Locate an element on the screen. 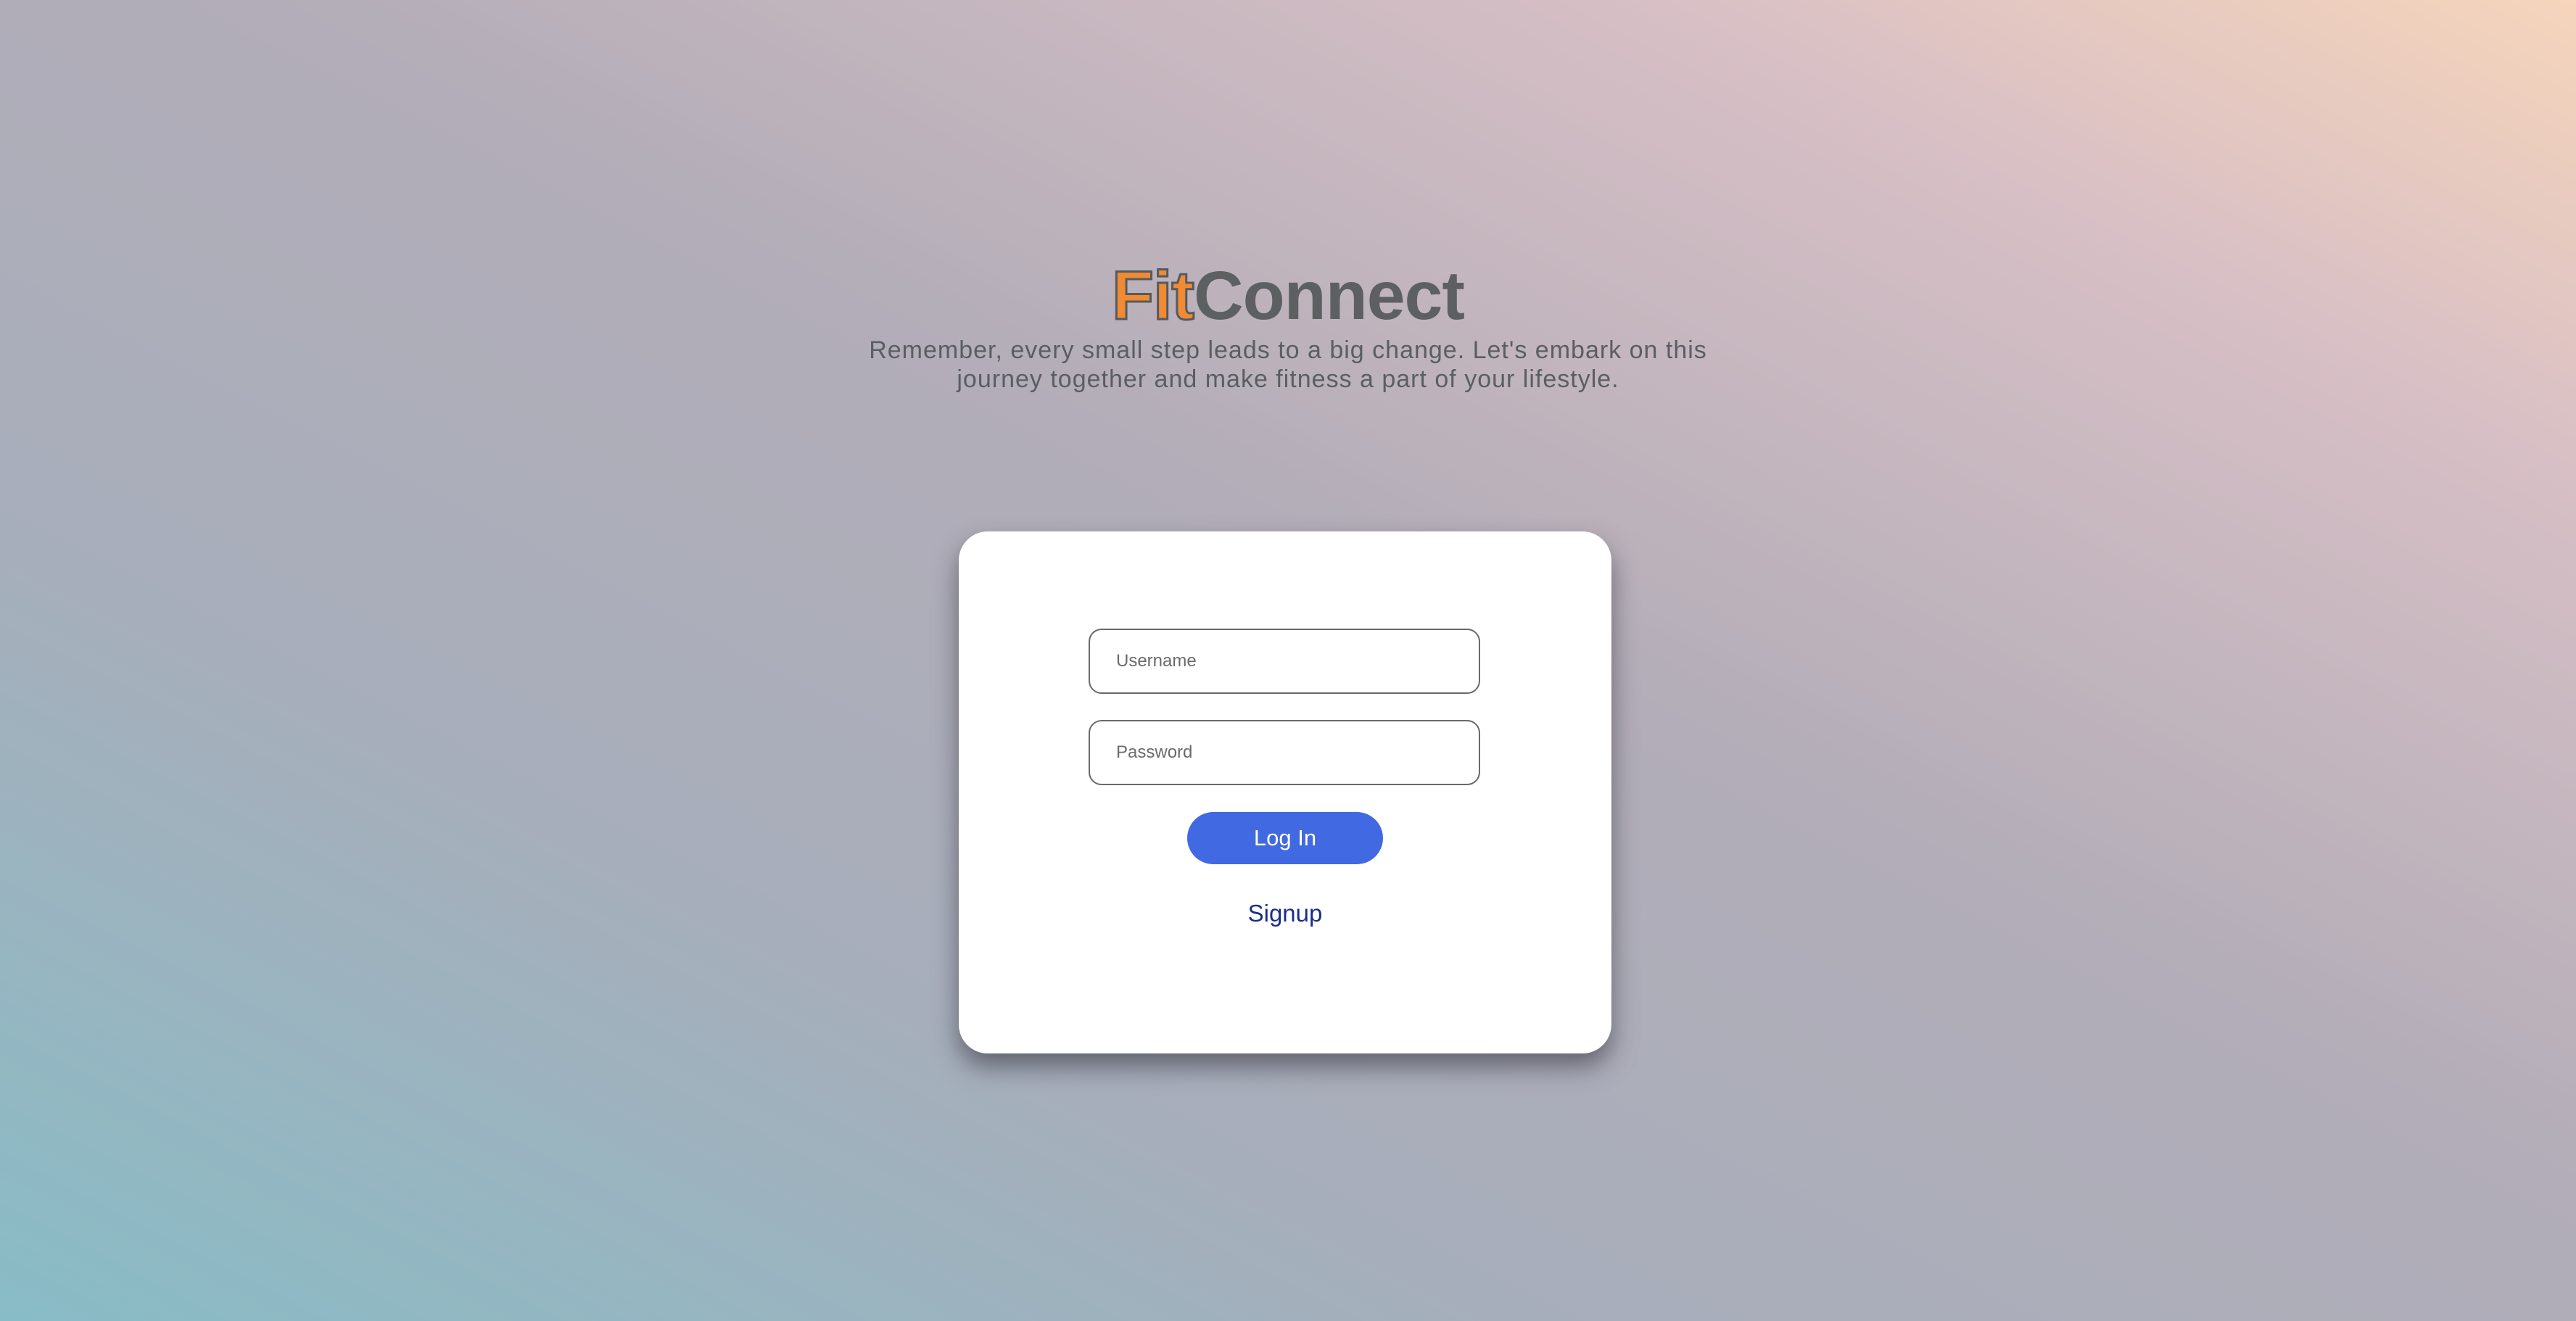  signup-link: Signup is located at coordinates (1285, 913).